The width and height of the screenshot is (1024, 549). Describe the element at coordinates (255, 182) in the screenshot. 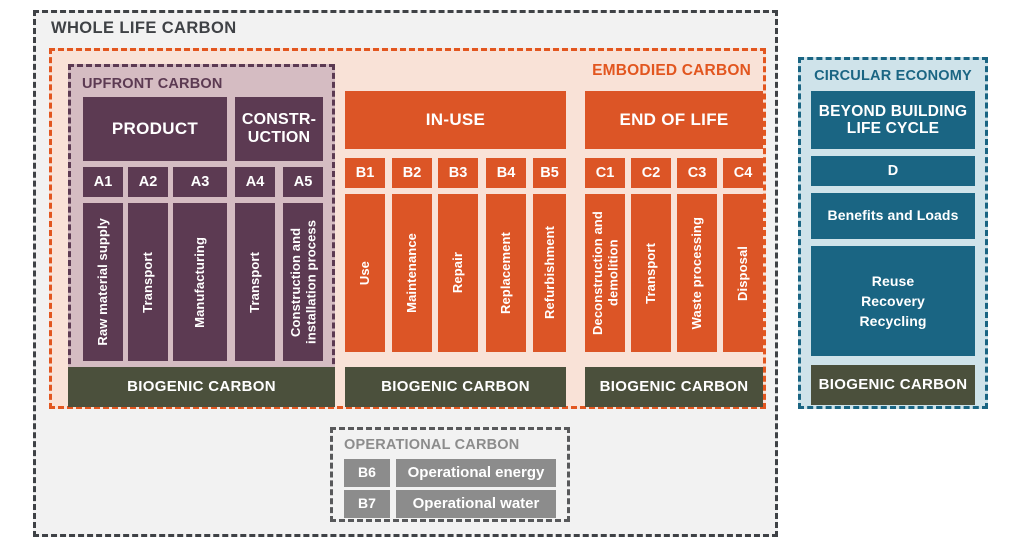

I see `stage-code-a4: A4` at that location.